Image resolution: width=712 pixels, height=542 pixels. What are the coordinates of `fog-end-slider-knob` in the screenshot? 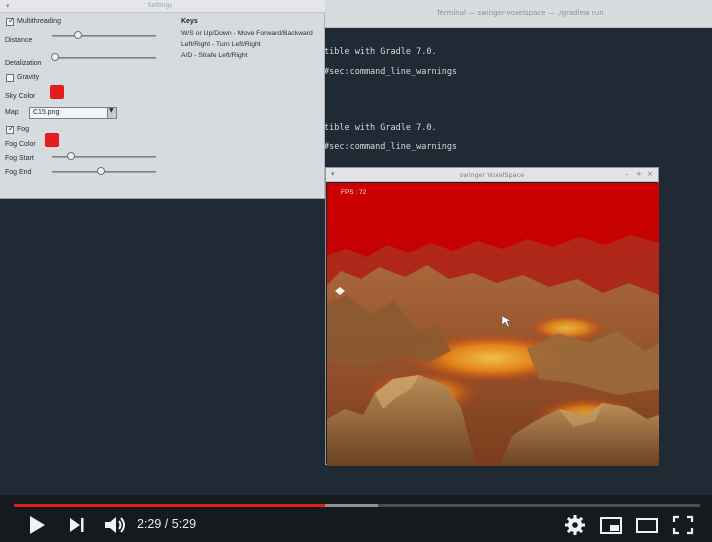 It's located at (100, 171).